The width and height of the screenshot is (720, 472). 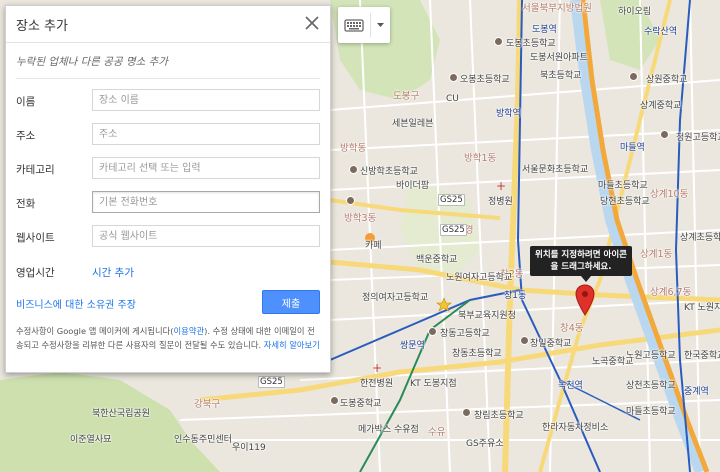 What do you see at coordinates (206, 168) in the screenshot?
I see `category-input` at bounding box center [206, 168].